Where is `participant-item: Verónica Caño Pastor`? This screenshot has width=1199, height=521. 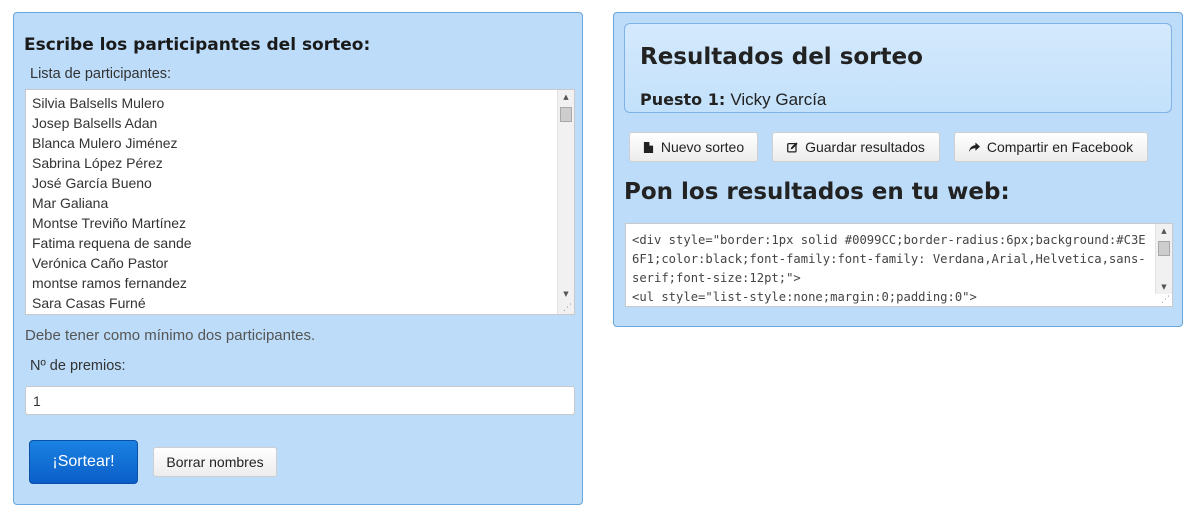
participant-item: Verónica Caño Pastor is located at coordinates (100, 263).